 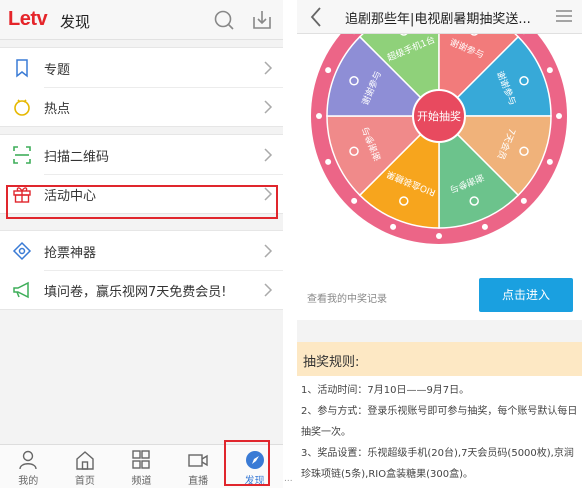 What do you see at coordinates (77, 157) in the screenshot?
I see `menu-label: 扫描二维码` at bounding box center [77, 157].